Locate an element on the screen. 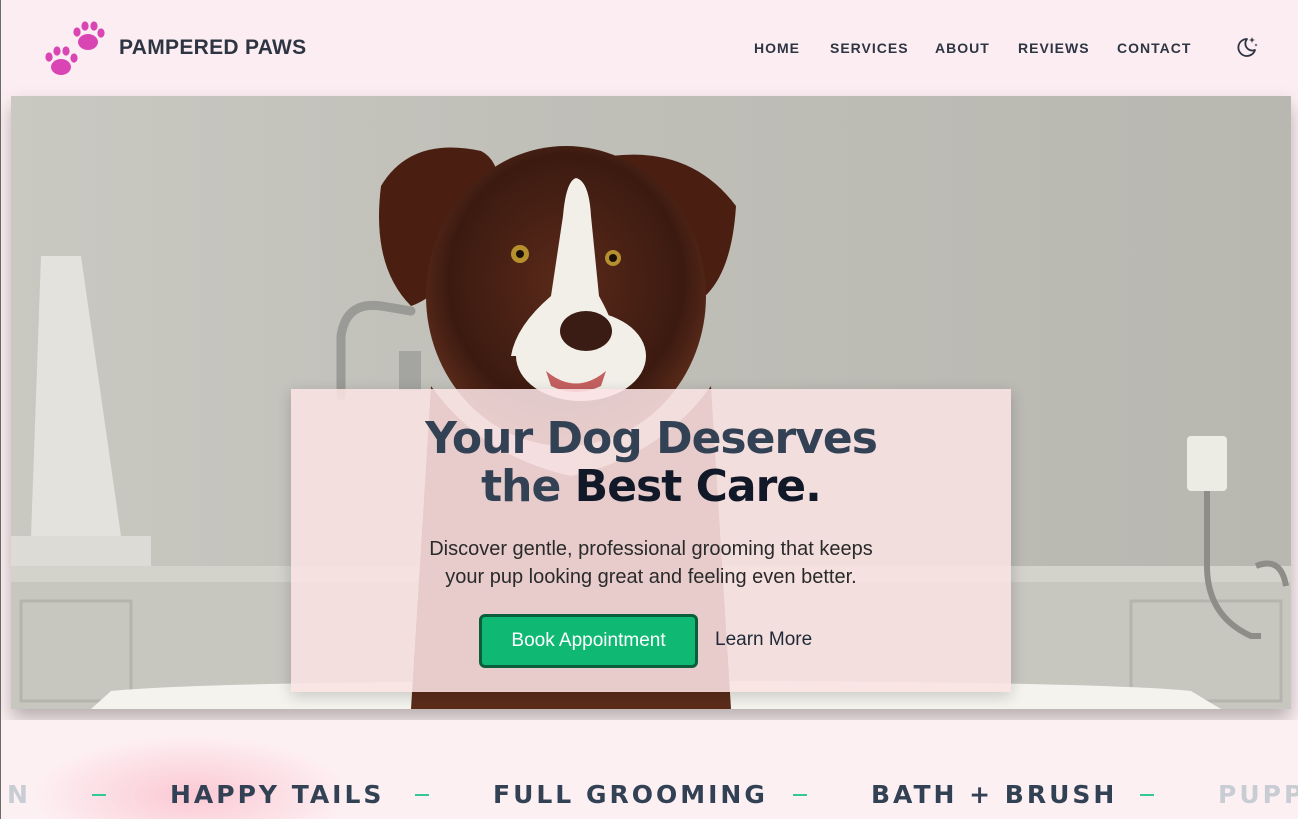 The image size is (1298, 819). hero-title-line1: Your Dog Deserves is located at coordinates (651, 438).